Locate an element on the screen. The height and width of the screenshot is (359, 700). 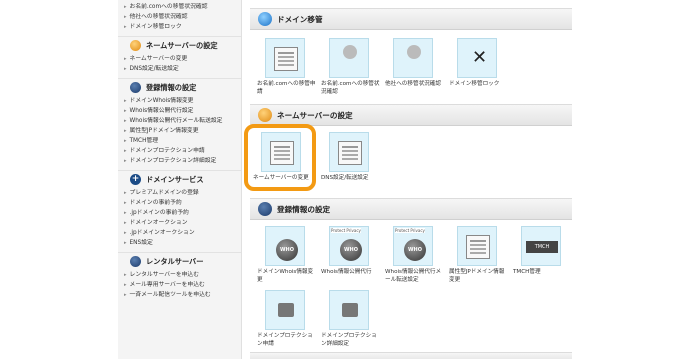
sidebar-item: ▸ ENS設定 is located at coordinates (182, 243).